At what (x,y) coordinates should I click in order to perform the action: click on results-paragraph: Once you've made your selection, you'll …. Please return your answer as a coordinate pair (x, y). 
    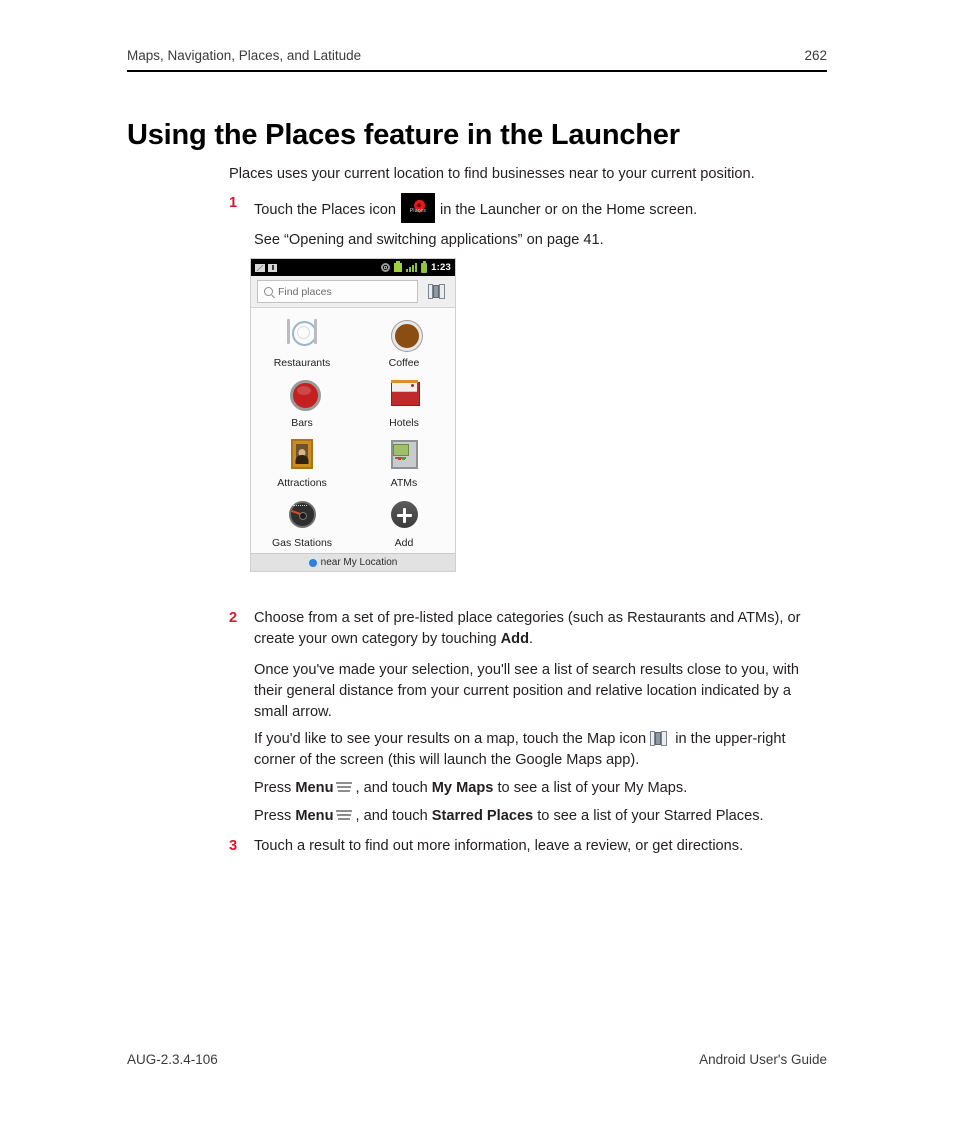
    Looking at the image, I should click on (526, 691).